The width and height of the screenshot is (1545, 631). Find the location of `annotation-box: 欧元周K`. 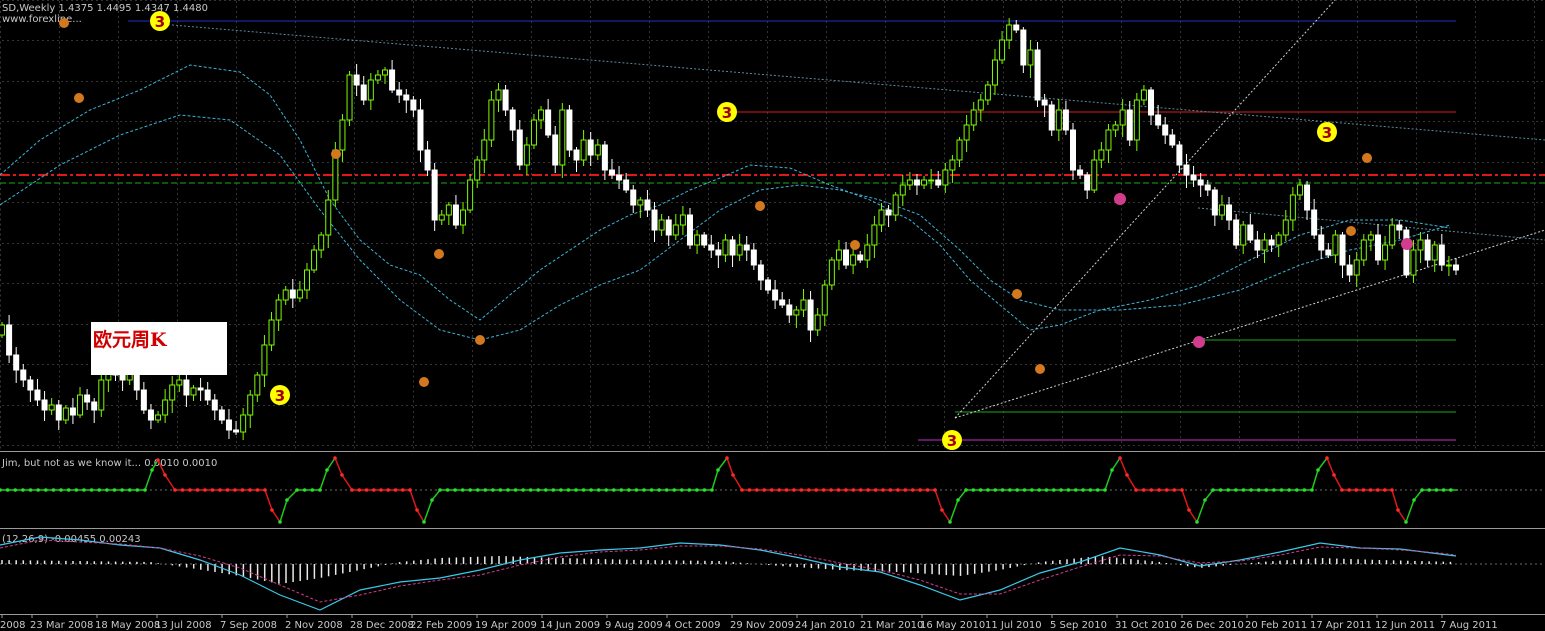

annotation-box: 欧元周K is located at coordinates (159, 348).